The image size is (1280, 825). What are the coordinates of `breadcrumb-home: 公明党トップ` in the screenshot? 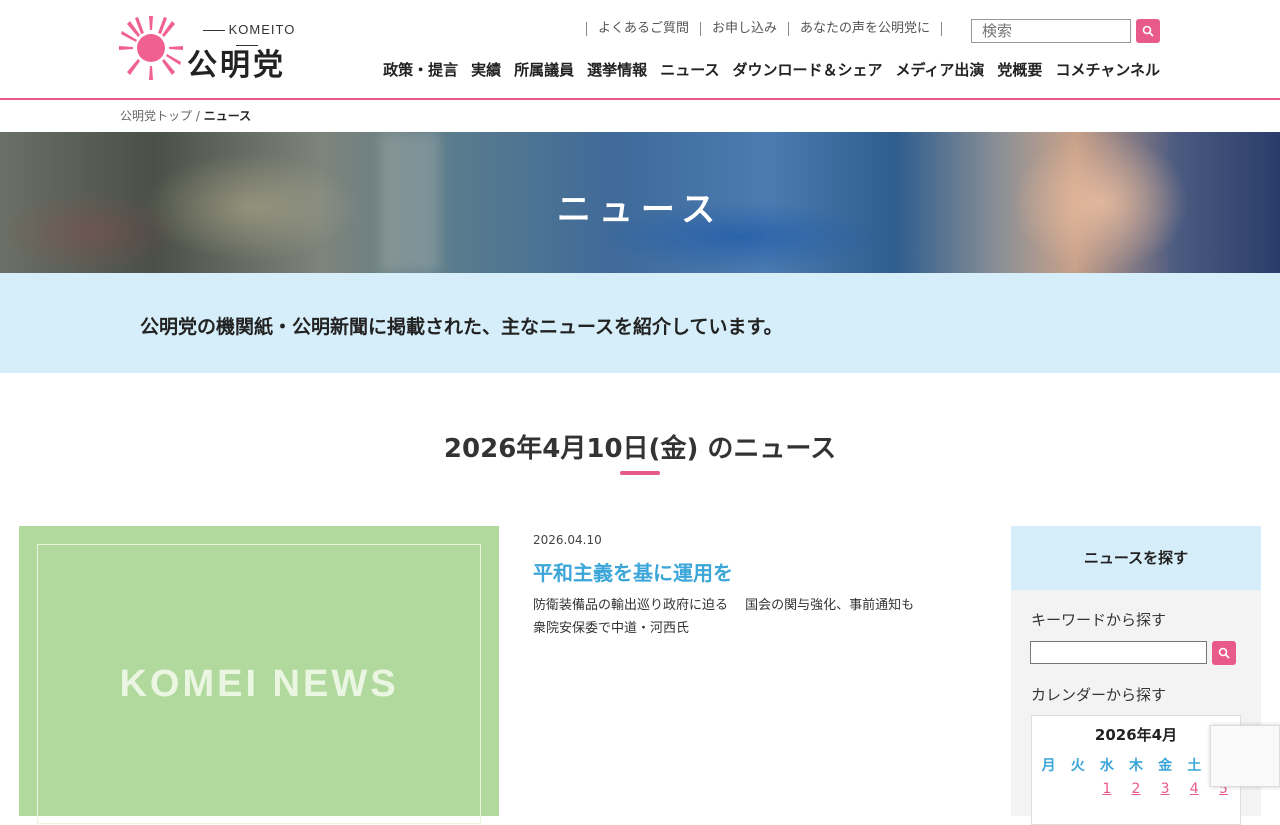 It's located at (156, 116).